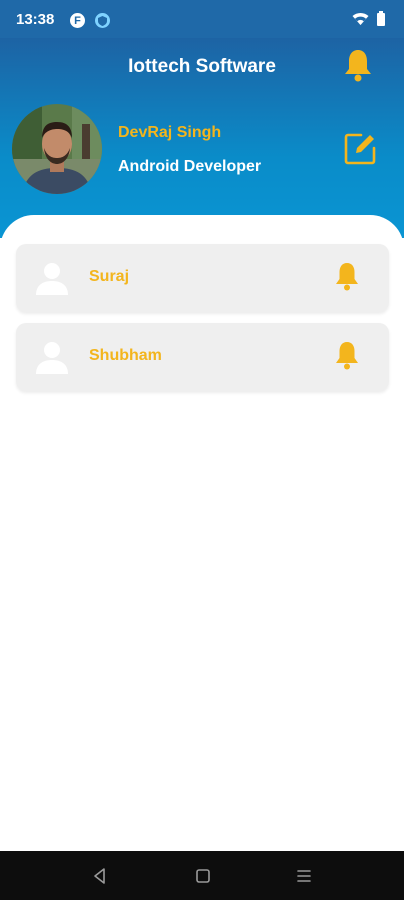 This screenshot has width=404, height=900. What do you see at coordinates (202, 357) in the screenshot?
I see `contact-card-shubham: Shubham` at bounding box center [202, 357].